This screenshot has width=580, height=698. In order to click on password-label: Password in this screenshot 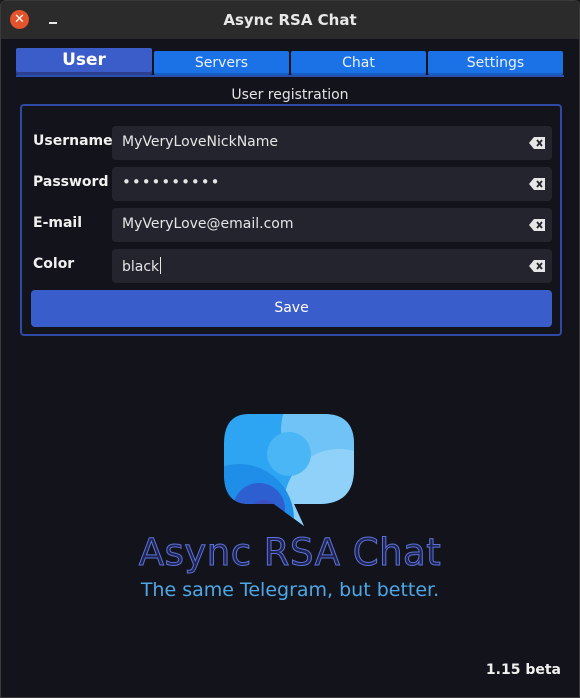, I will do `click(71, 182)`.